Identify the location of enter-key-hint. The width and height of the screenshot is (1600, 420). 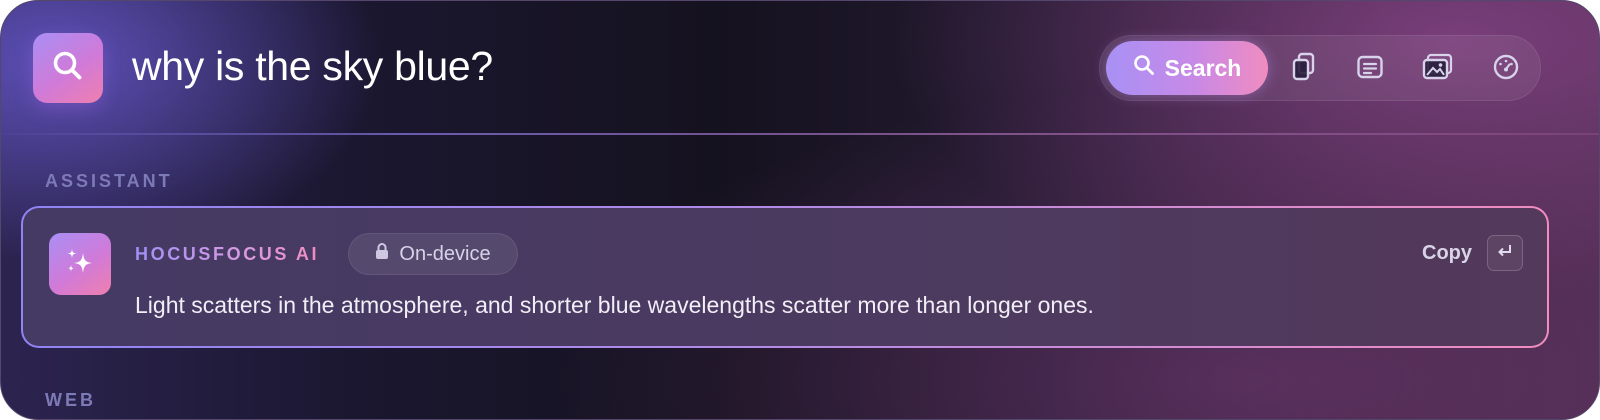
(1505, 253).